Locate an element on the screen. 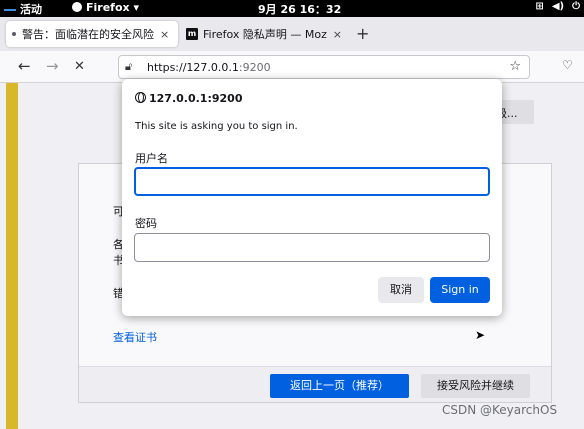  tab-label: Firefox 隐私声明 — Mozil is located at coordinates (264, 34).